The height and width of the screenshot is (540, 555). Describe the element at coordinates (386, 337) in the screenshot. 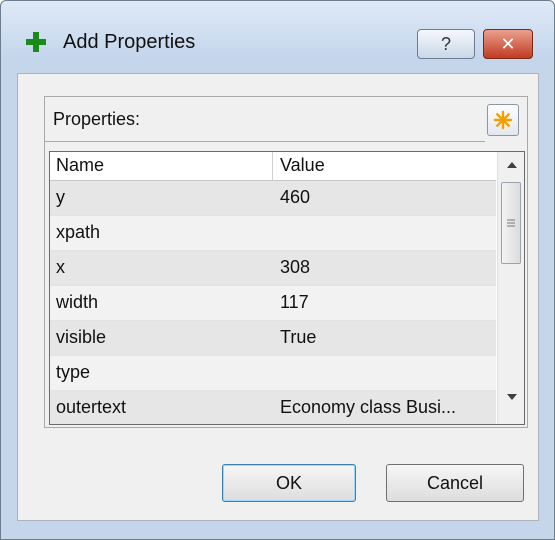

I see `property-value: True` at that location.